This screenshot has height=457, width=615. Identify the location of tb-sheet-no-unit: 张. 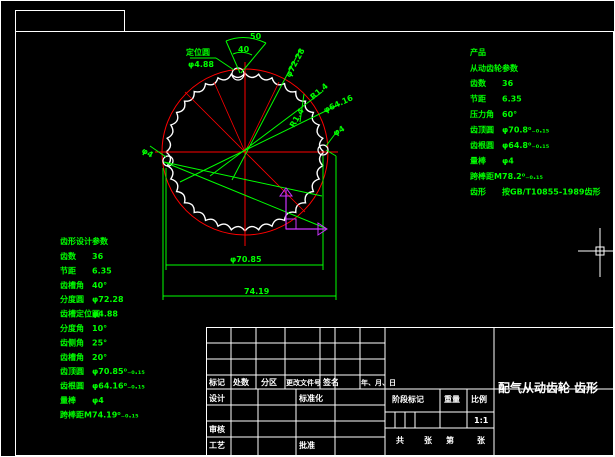
(481, 440).